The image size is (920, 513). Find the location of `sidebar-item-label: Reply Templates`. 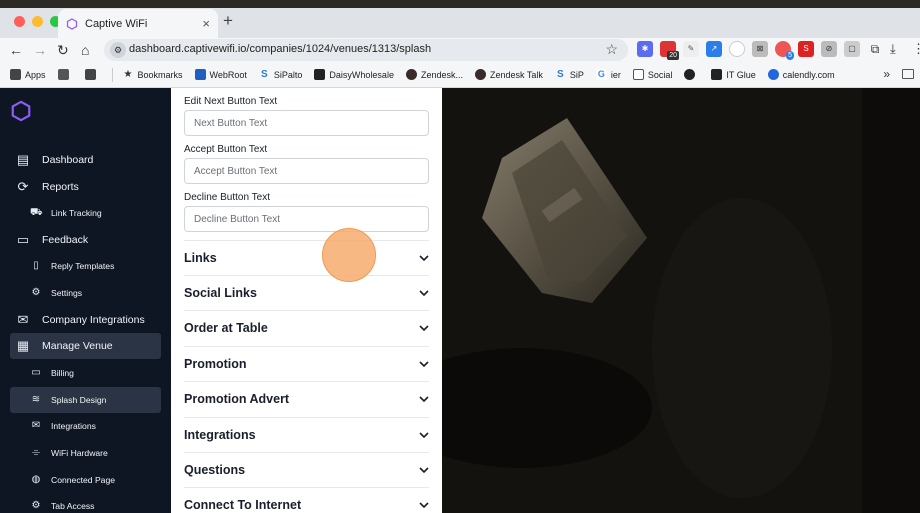

sidebar-item-label: Reply Templates is located at coordinates (83, 266).